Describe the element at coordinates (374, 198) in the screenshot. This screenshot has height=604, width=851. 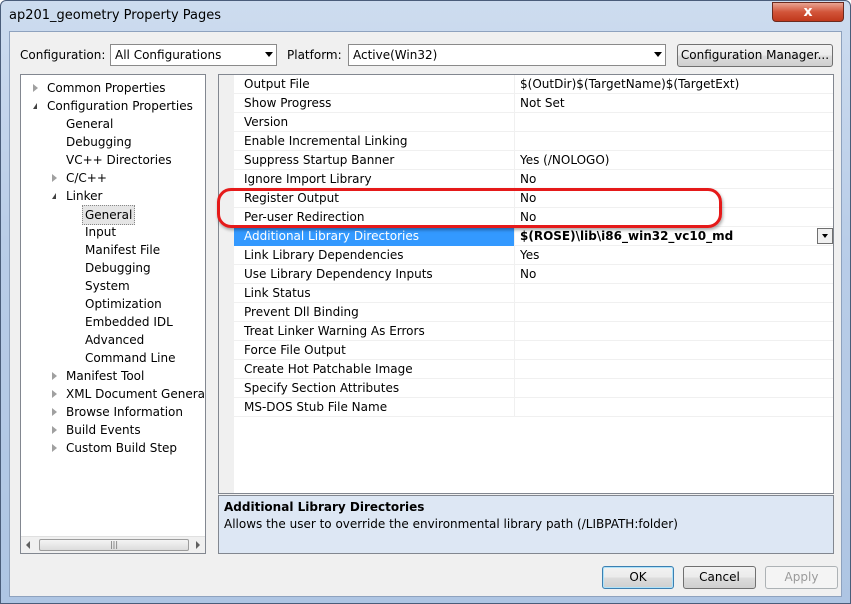
I see `property-name: Register Output` at that location.